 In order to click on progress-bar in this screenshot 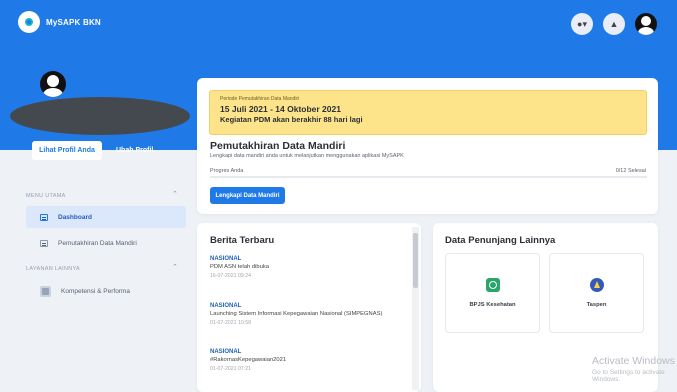, I will do `click(428, 177)`.